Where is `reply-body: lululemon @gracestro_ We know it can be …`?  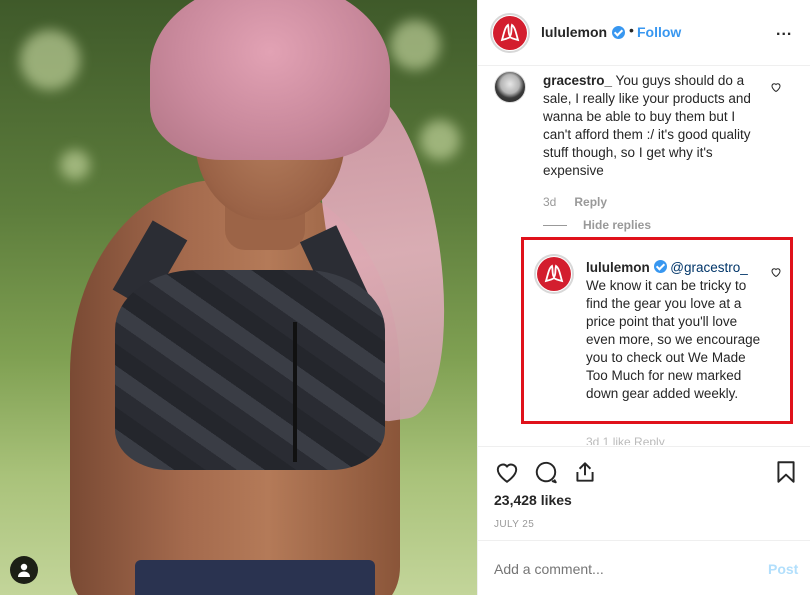 reply-body: lululemon @gracestro_ We know it can be … is located at coordinates (674, 331).